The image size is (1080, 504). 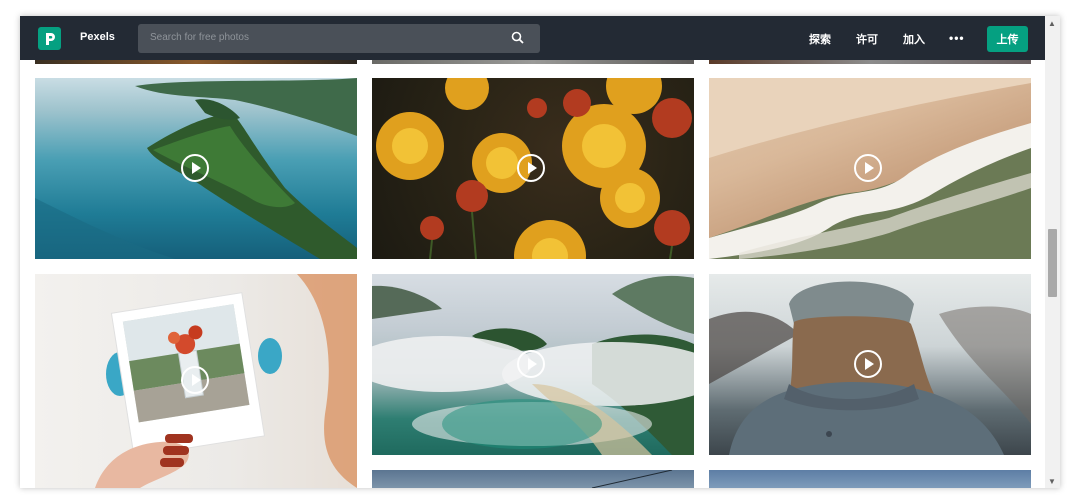 I want to click on vertical-scrollbar: ▲ ▼, so click(x=1052, y=252).